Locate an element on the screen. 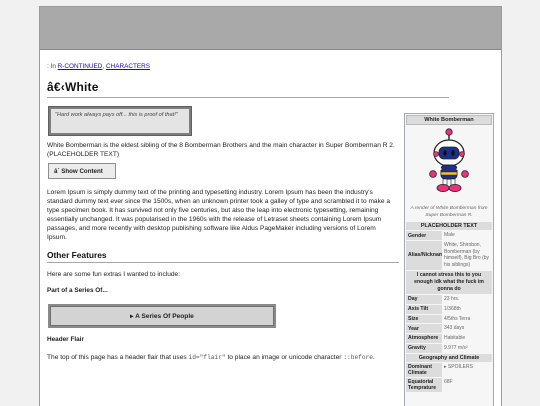 Image resolution: width=540 pixels, height=406 pixels. infobox-key: Year is located at coordinates (424, 329).